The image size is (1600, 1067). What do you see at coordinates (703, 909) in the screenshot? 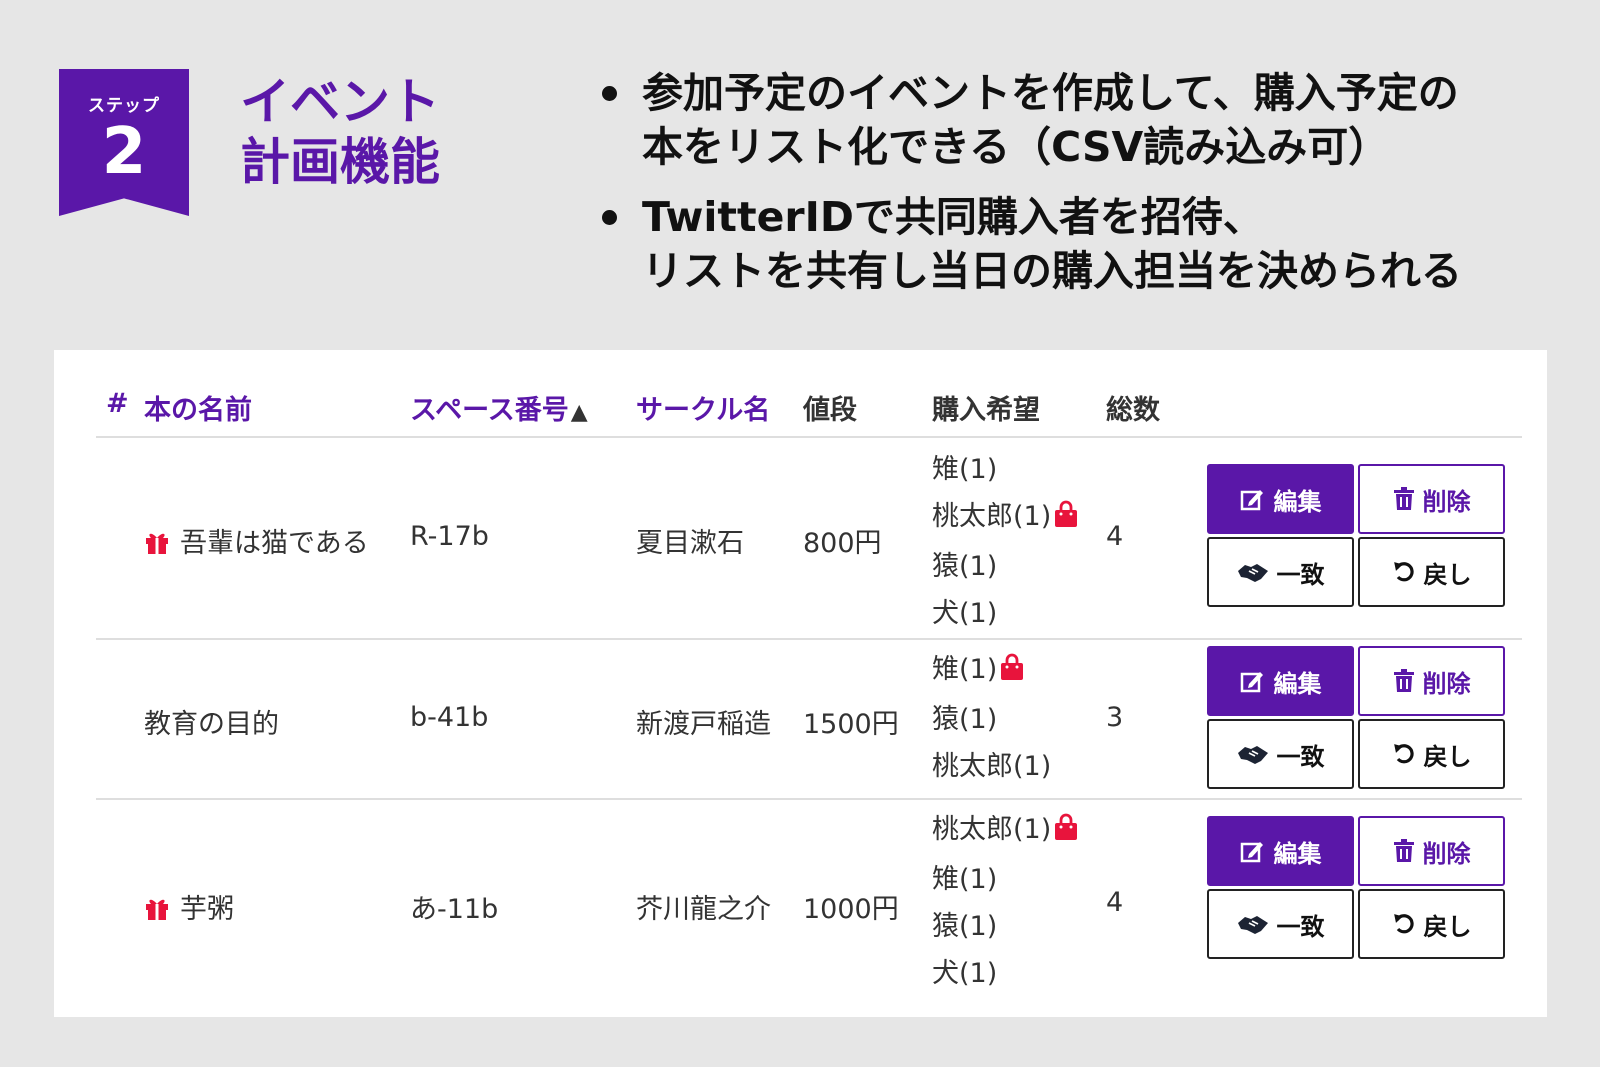
I see `circle-name: 芥川龍之介` at bounding box center [703, 909].